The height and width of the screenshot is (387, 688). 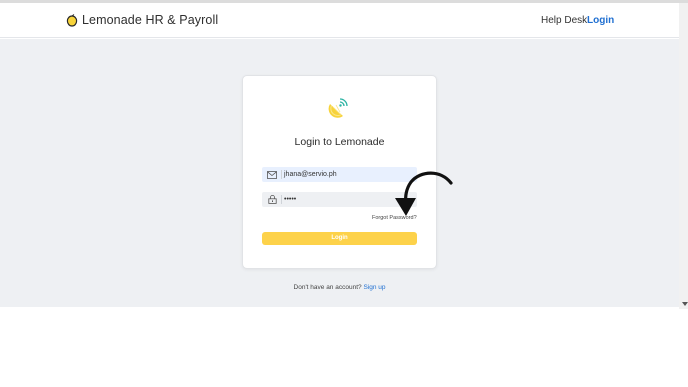 What do you see at coordinates (685, 304) in the screenshot?
I see `scroll-down-arrow-icon` at bounding box center [685, 304].